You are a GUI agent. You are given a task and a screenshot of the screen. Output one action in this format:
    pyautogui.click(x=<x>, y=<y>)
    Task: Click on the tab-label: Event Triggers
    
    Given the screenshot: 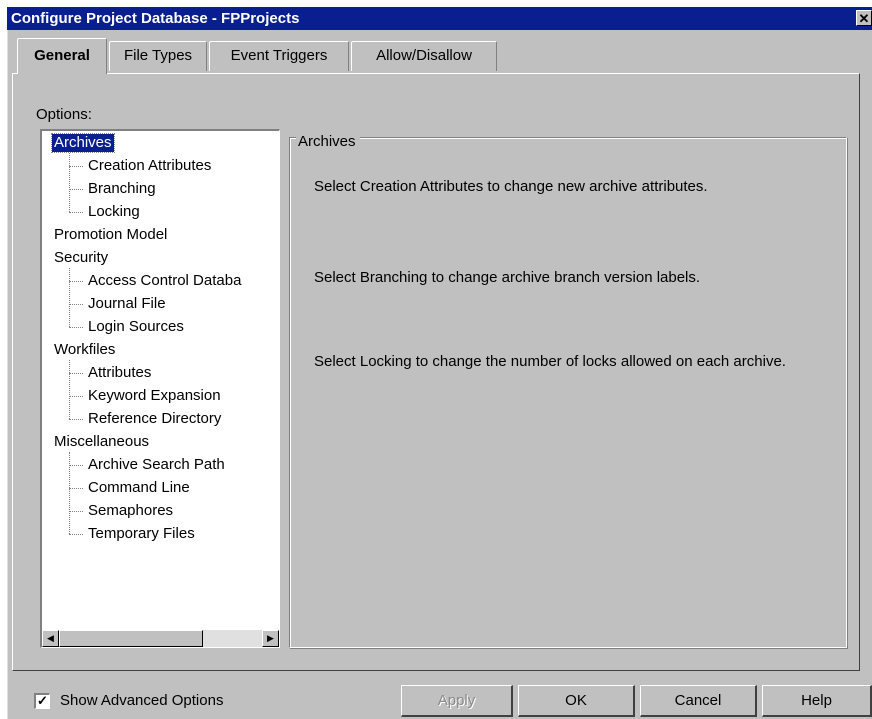 What is the action you would take?
    pyautogui.click(x=279, y=55)
    